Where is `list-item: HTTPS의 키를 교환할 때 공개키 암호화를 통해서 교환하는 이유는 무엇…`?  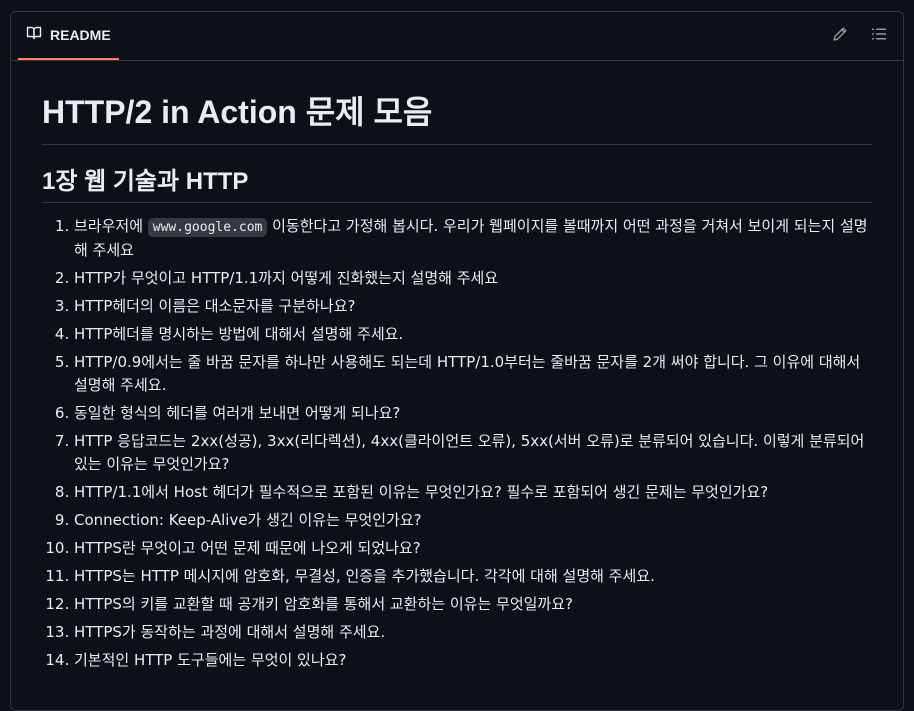 list-item: HTTPS의 키를 교환할 때 공개키 암호화를 통해서 교환하는 이유는 무엇… is located at coordinates (473, 604).